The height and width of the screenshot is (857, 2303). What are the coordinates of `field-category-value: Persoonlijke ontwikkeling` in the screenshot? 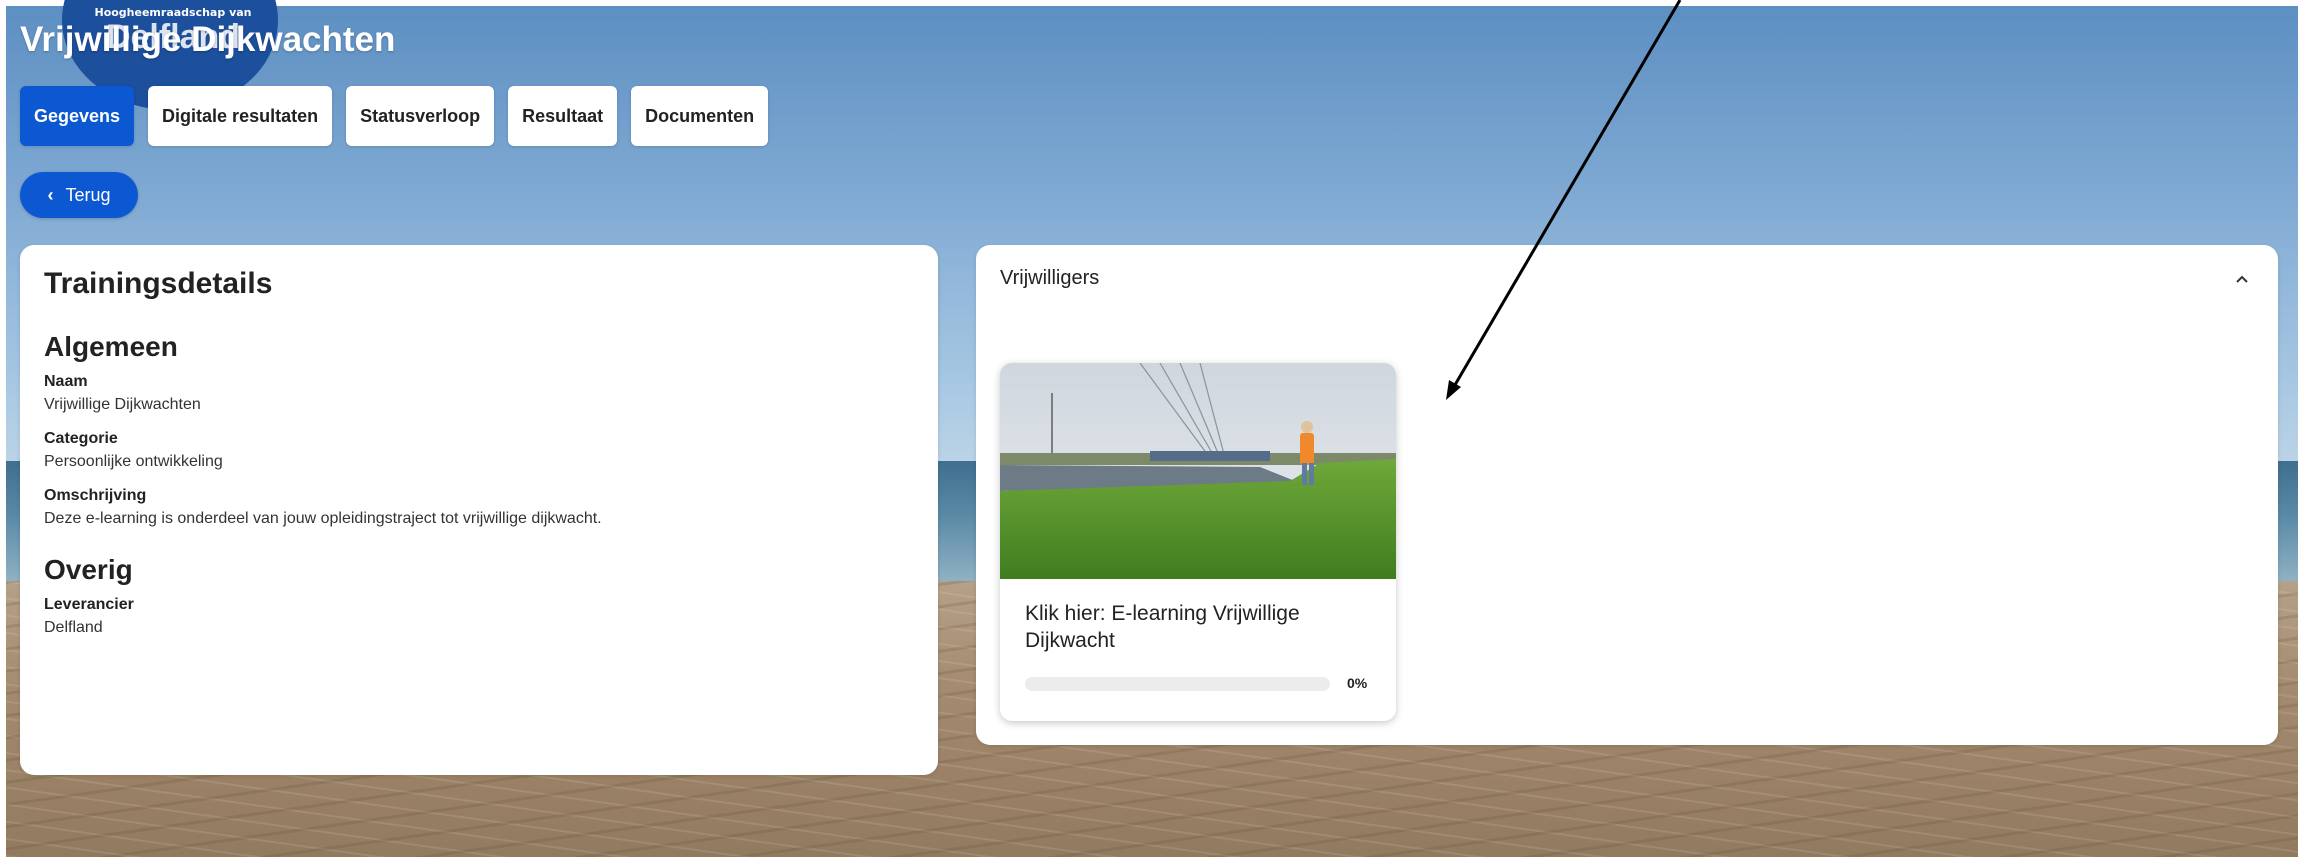 It's located at (133, 461).